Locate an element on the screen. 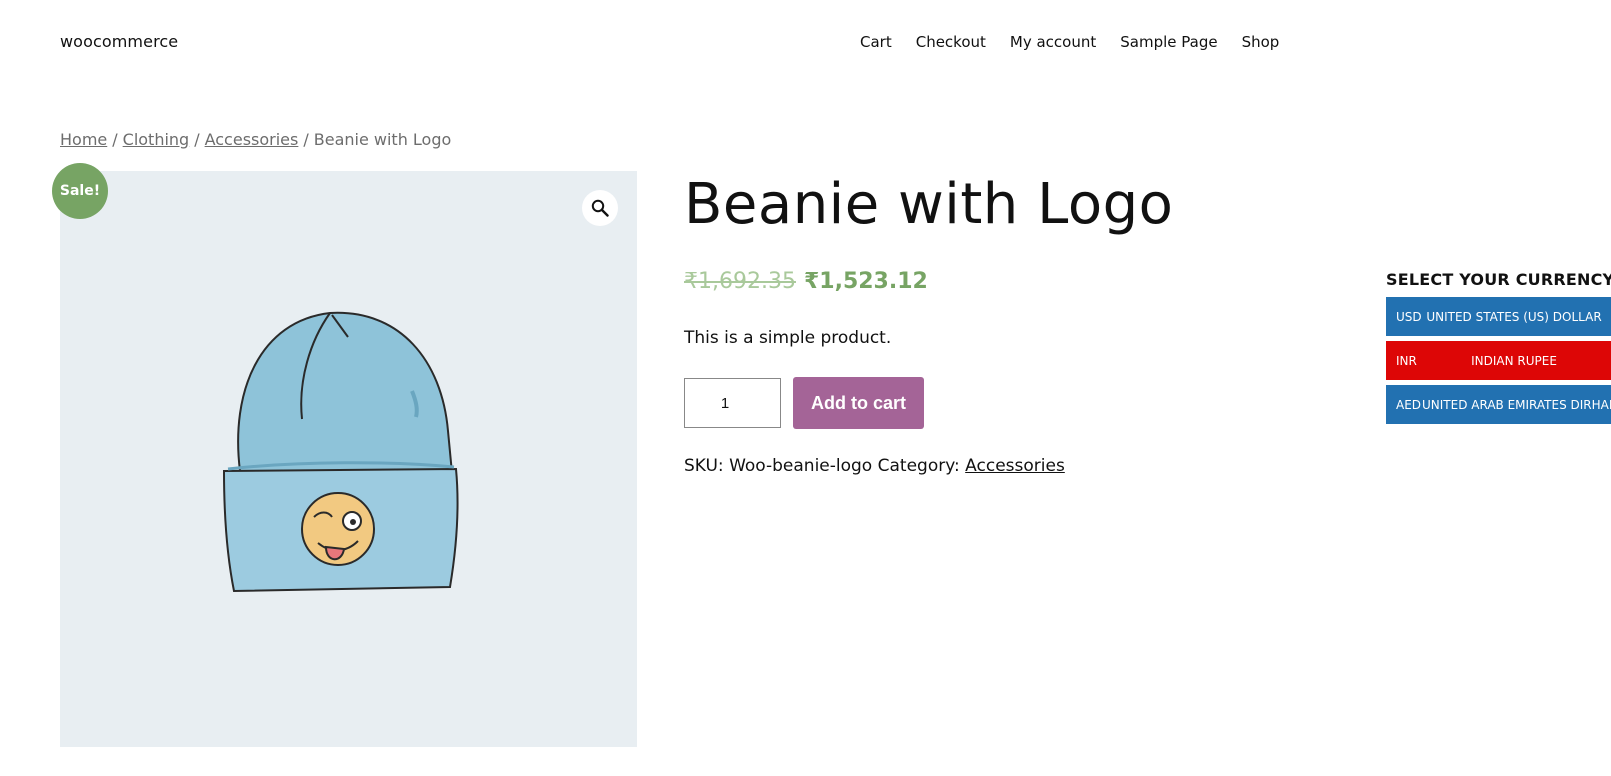 Image resolution: width=1611 pixels, height=776 pixels. add-to-cart-button: Add to cart is located at coordinates (858, 403).